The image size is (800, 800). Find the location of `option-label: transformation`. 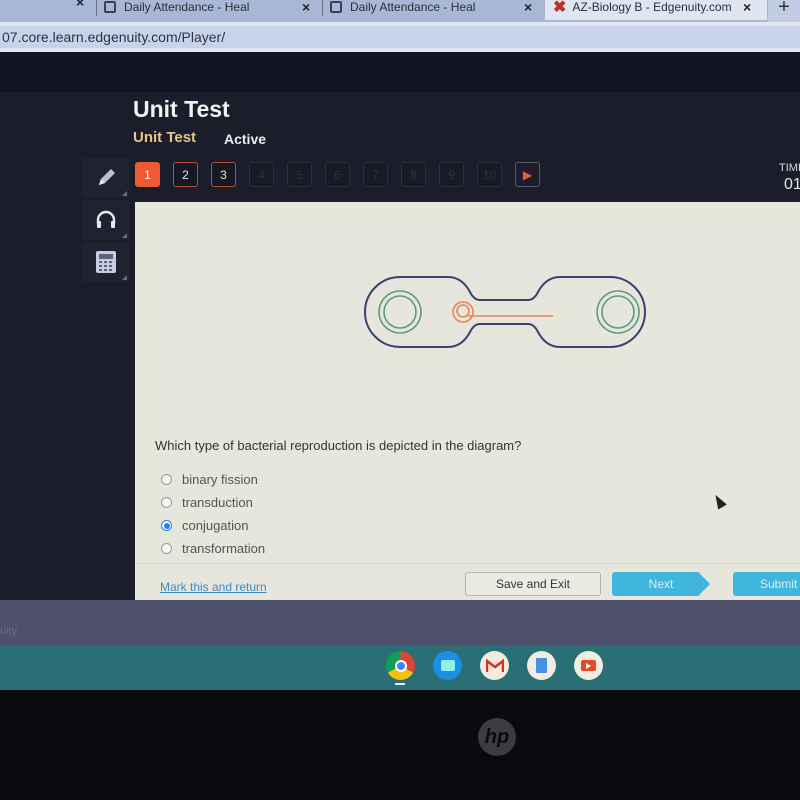

option-label: transformation is located at coordinates (224, 548).